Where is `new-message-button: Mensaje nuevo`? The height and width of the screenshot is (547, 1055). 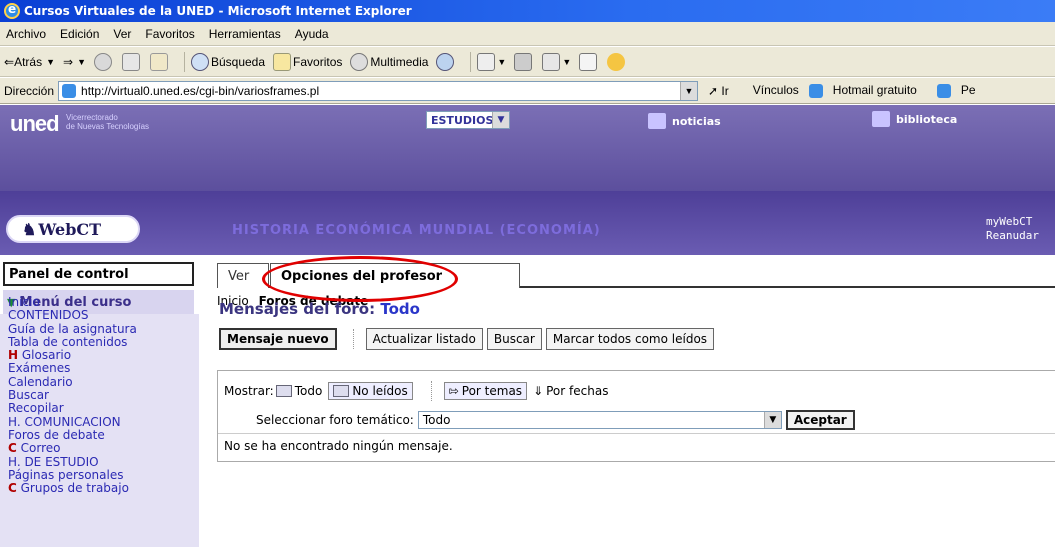
new-message-button: Mensaje nuevo is located at coordinates (278, 339).